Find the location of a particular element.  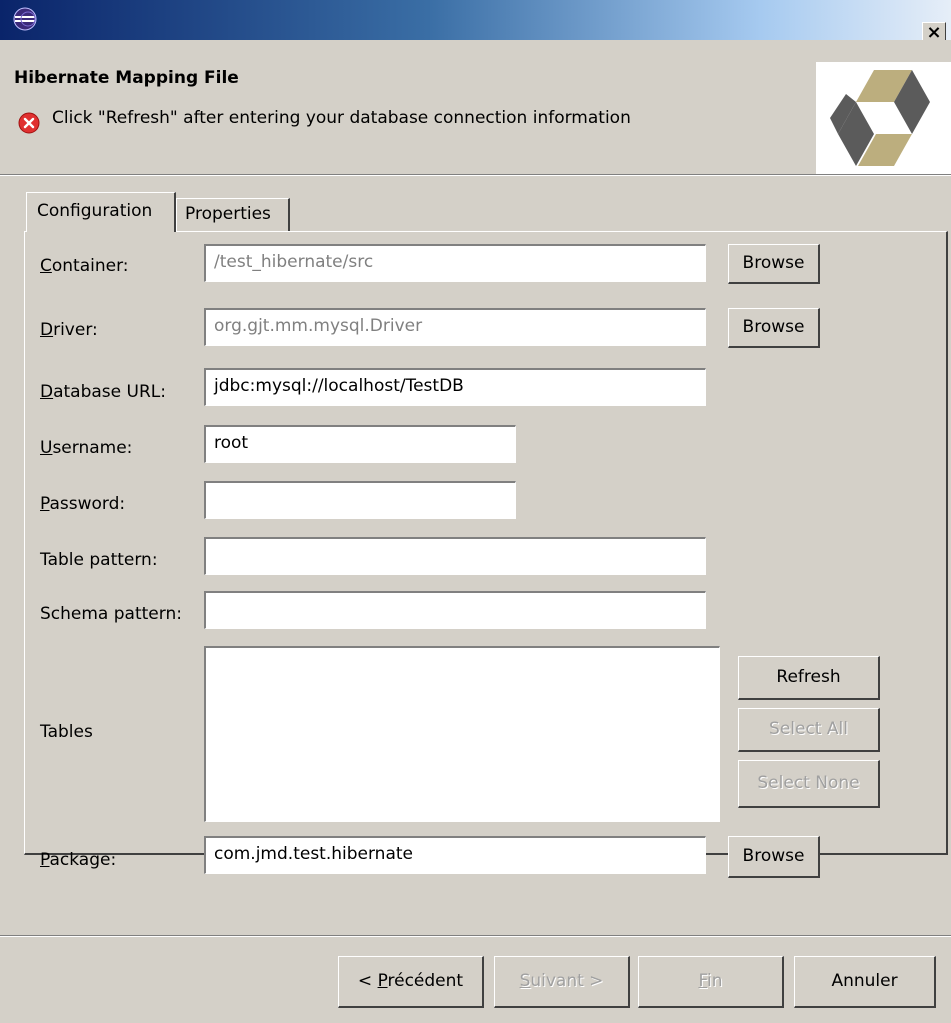

package-browse-button: Browse is located at coordinates (774, 857).